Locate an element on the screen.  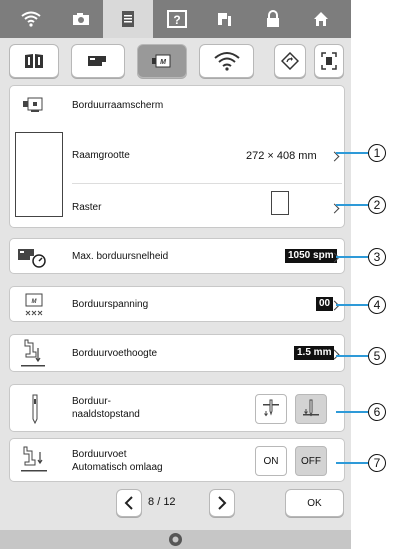
document-icon is located at coordinates (128, 19).